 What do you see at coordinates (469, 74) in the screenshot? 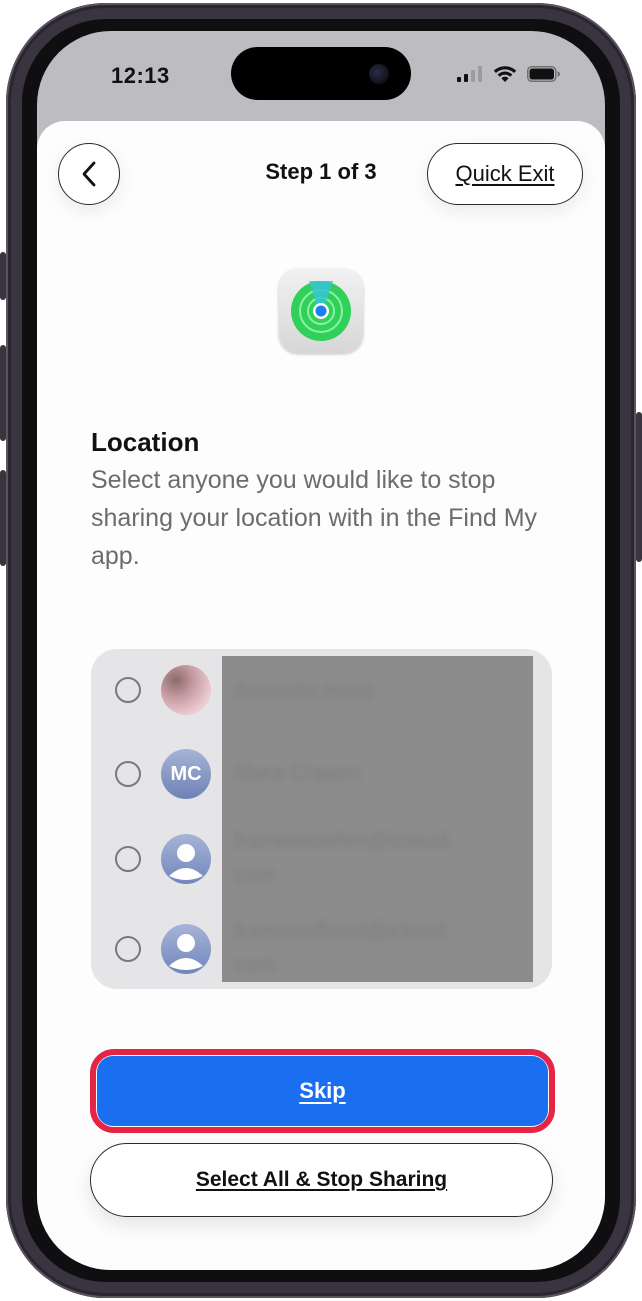
I see `cellular-signal-icon` at bounding box center [469, 74].